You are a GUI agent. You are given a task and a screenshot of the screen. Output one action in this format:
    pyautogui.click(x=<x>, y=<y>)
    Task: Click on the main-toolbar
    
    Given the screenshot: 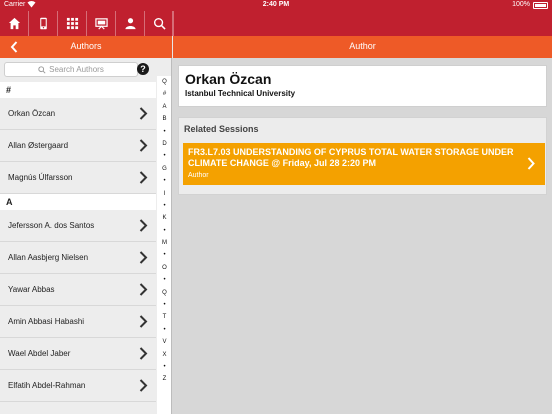 What is the action you would take?
    pyautogui.click(x=87, y=23)
    